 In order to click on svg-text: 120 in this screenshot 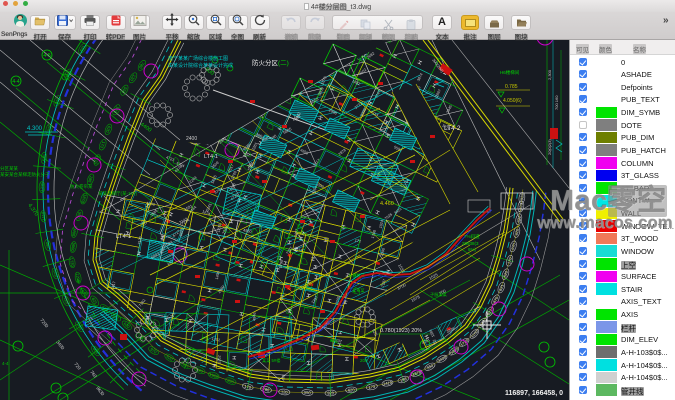, I will do `click(285, 392)`.